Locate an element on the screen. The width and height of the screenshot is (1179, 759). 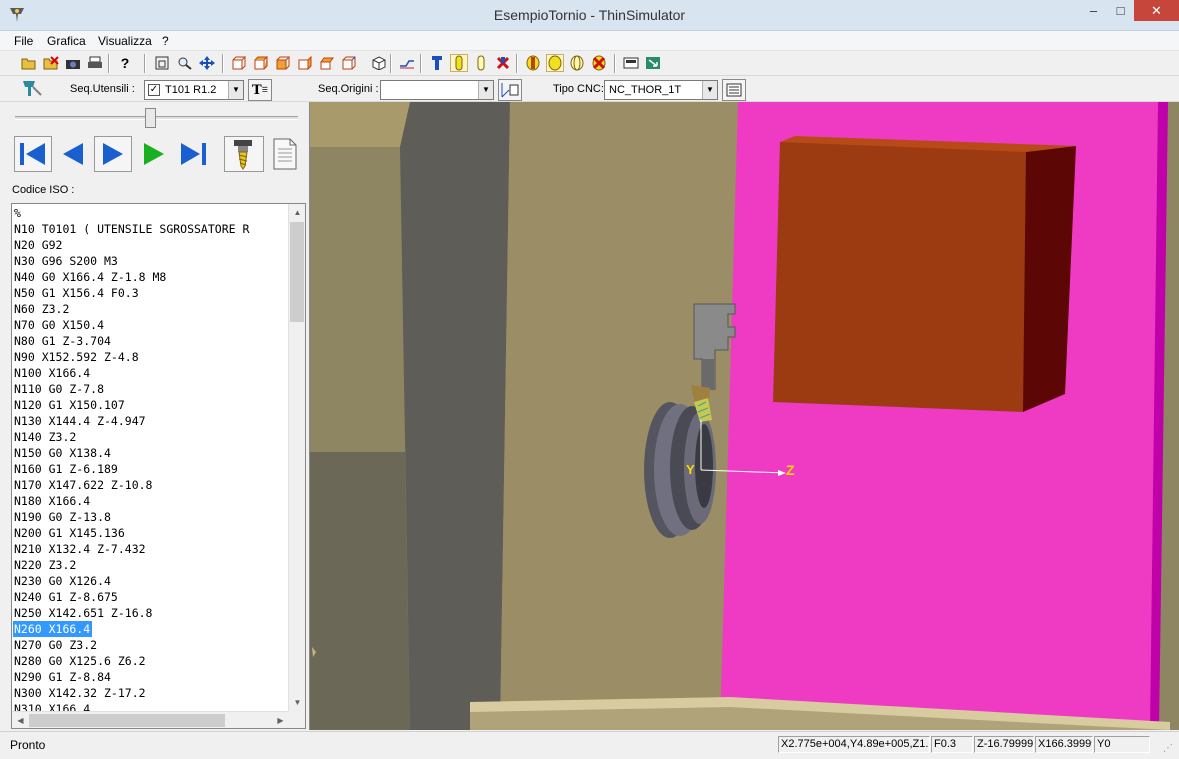
report-button is located at coordinates (285, 154).